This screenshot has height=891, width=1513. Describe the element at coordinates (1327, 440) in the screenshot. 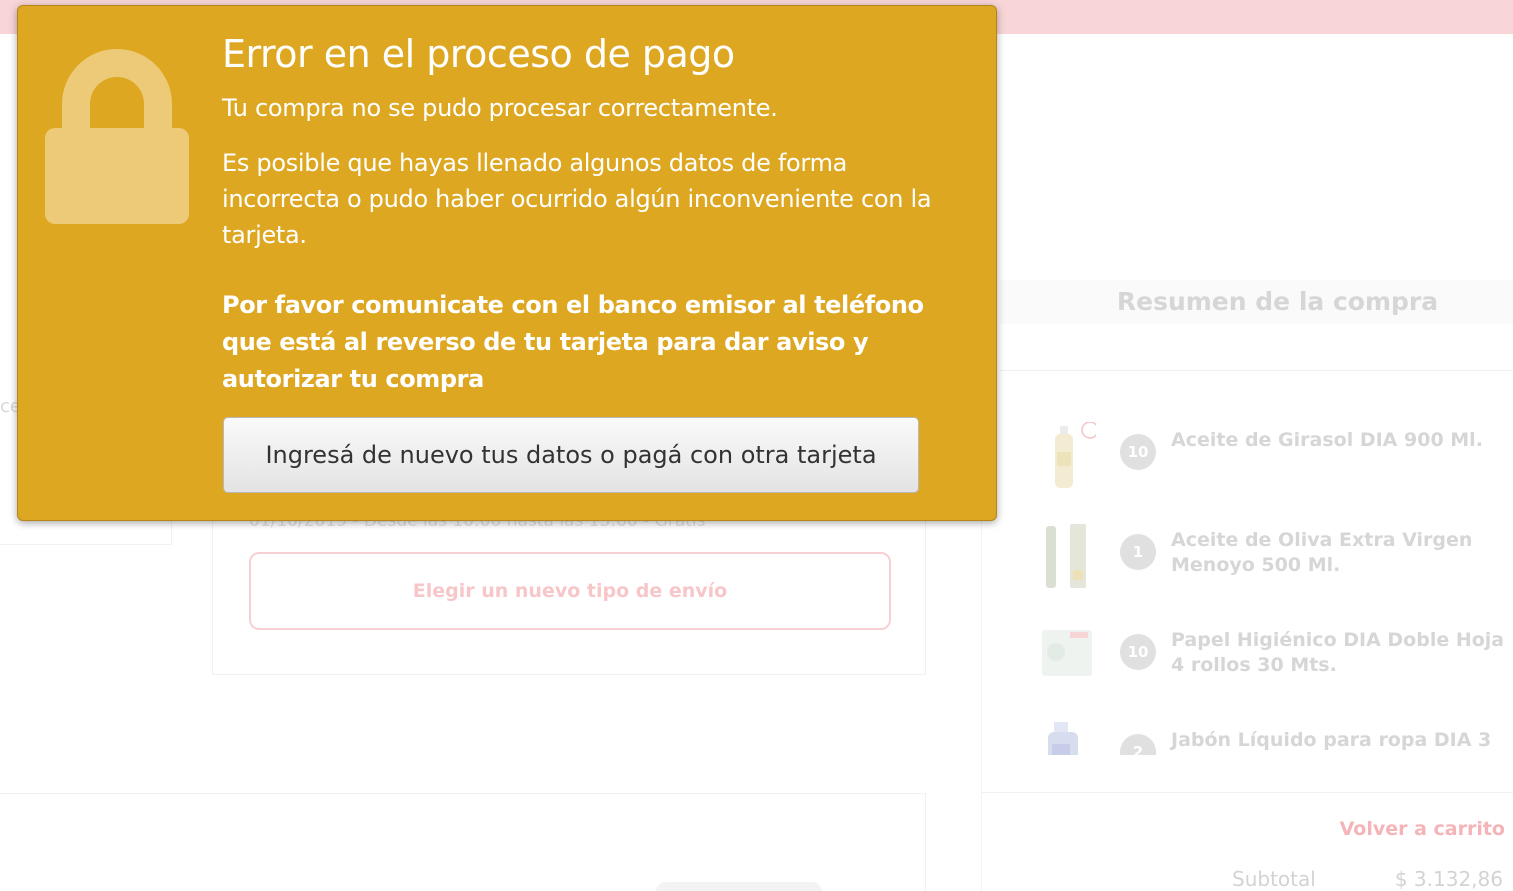

I see `product-name: Aceite de Girasol DIA 900 Ml.` at that location.